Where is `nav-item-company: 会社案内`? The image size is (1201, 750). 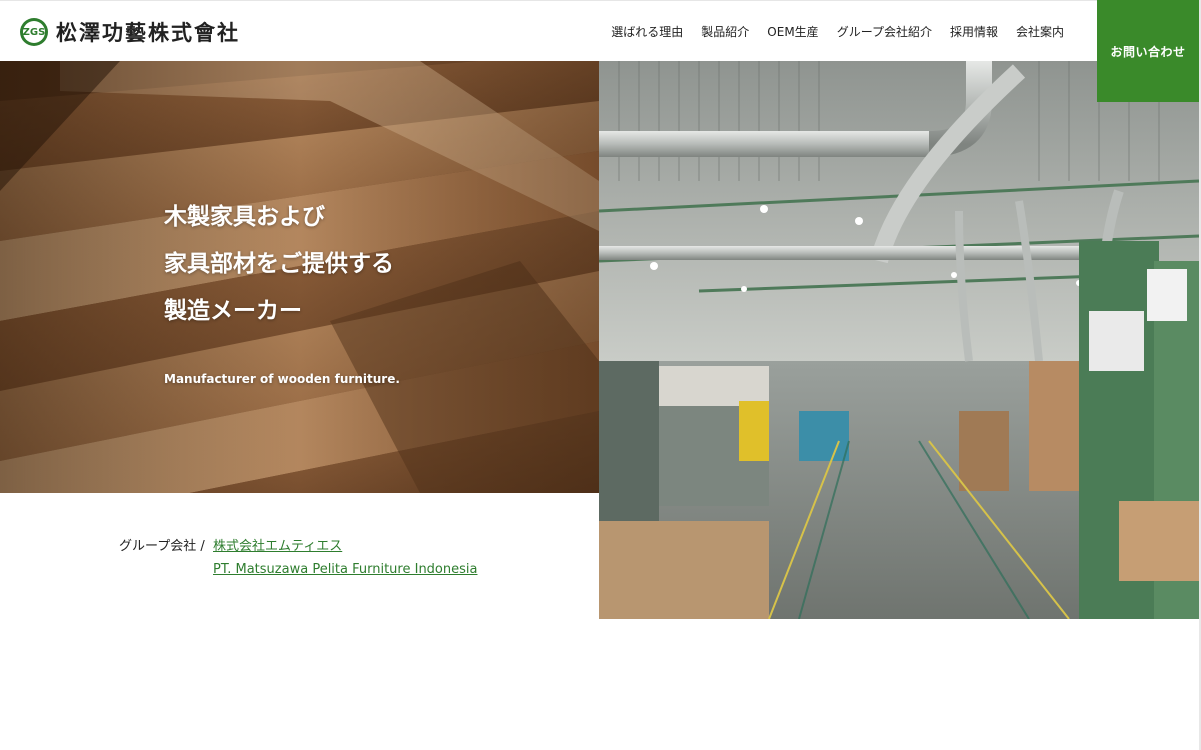 nav-item-company: 会社案内 is located at coordinates (1040, 31).